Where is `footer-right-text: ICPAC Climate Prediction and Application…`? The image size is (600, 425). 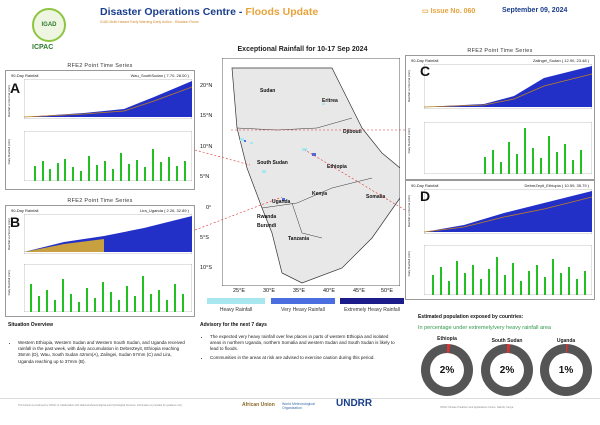
footer-right-text: ICPAC Climate Prediction and Application… is located at coordinates (477, 407).